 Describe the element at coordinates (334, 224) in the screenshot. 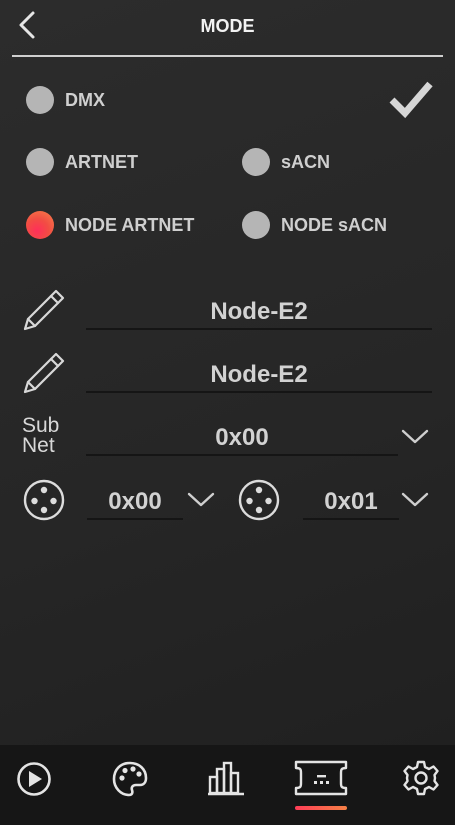

I see `mode-option-label: NODE sACN` at that location.